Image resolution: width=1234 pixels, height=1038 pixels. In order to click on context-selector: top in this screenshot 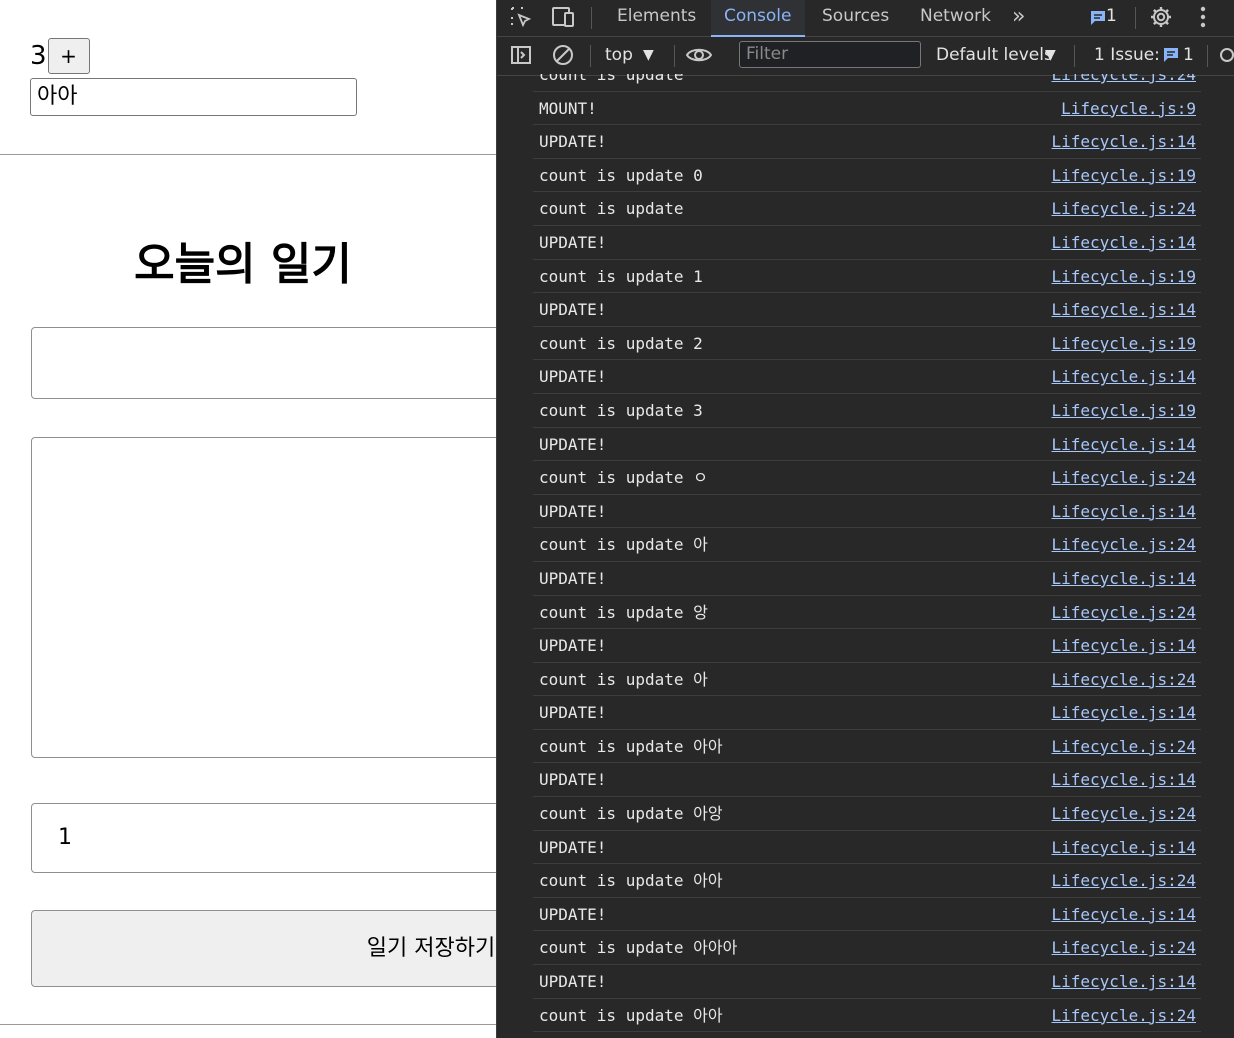, I will do `click(619, 55)`.